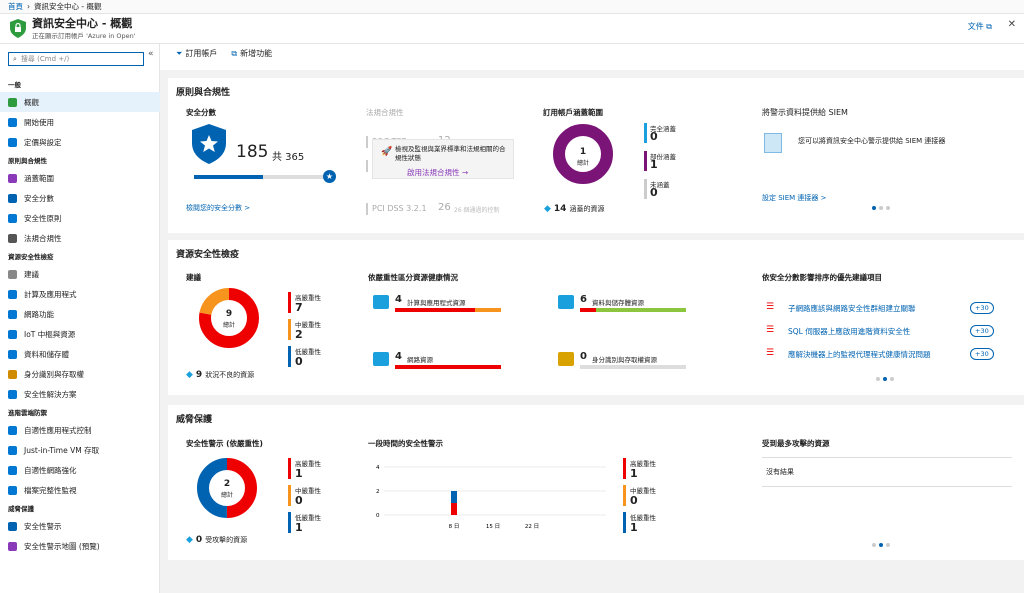 Image resolution: width=1024 pixels, height=593 pixels. What do you see at coordinates (218, 208) in the screenshot?
I see `review-secure-score-link: 檢閱您的安全分數 >` at bounding box center [218, 208].